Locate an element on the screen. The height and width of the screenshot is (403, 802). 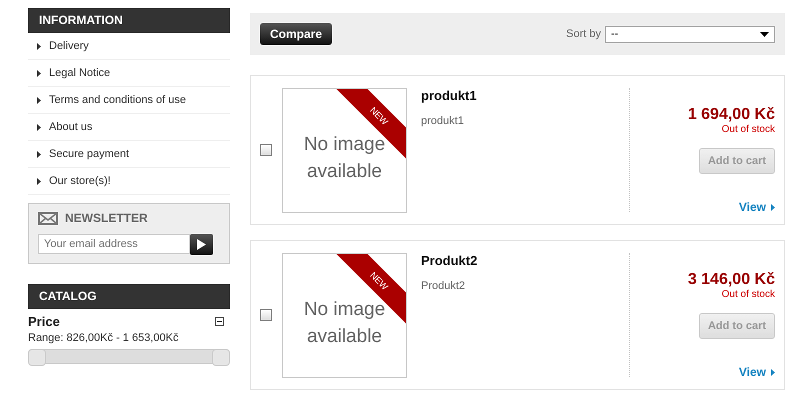
product-description: Produkt2 is located at coordinates (443, 286).